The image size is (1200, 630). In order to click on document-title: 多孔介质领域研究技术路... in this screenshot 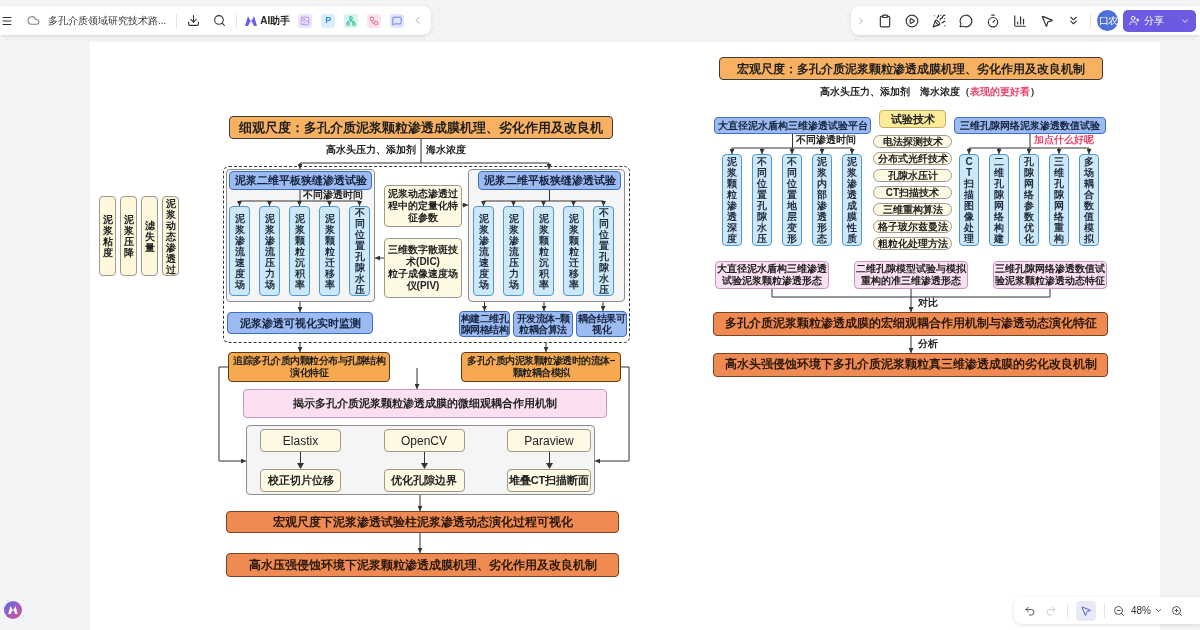, I will do `click(107, 20)`.